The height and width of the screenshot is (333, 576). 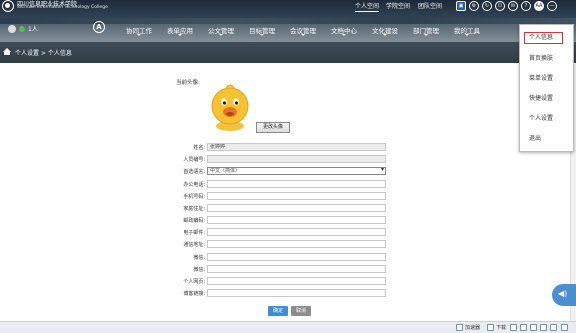 I want to click on gear-icon: ⚙, so click(x=474, y=6).